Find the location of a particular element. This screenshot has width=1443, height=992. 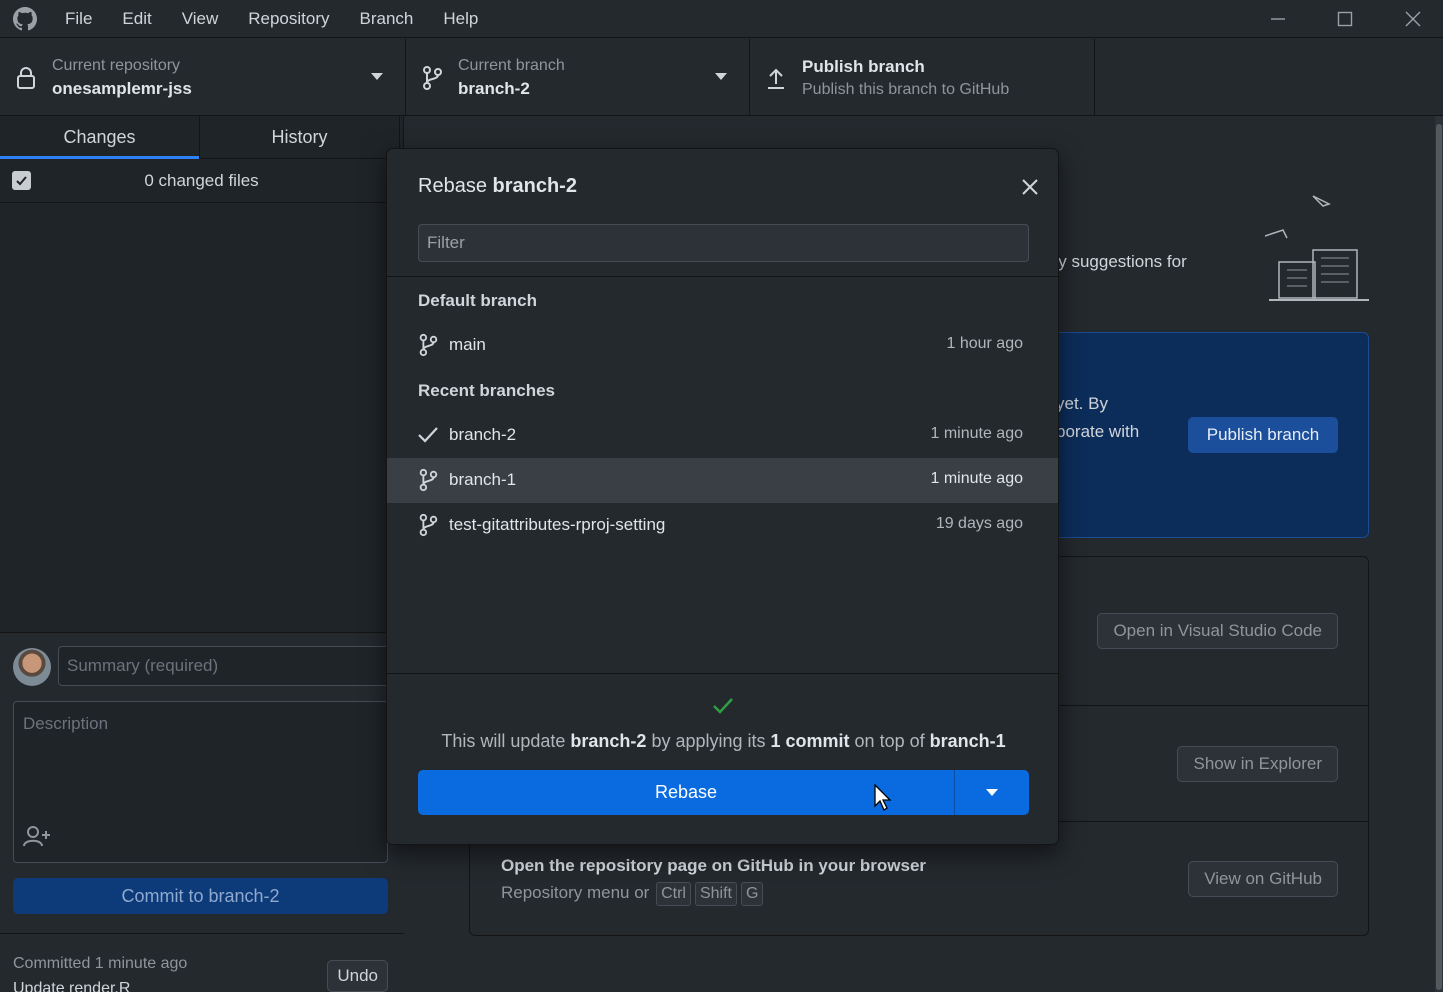

menu-repository: Repository is located at coordinates (288, 19).